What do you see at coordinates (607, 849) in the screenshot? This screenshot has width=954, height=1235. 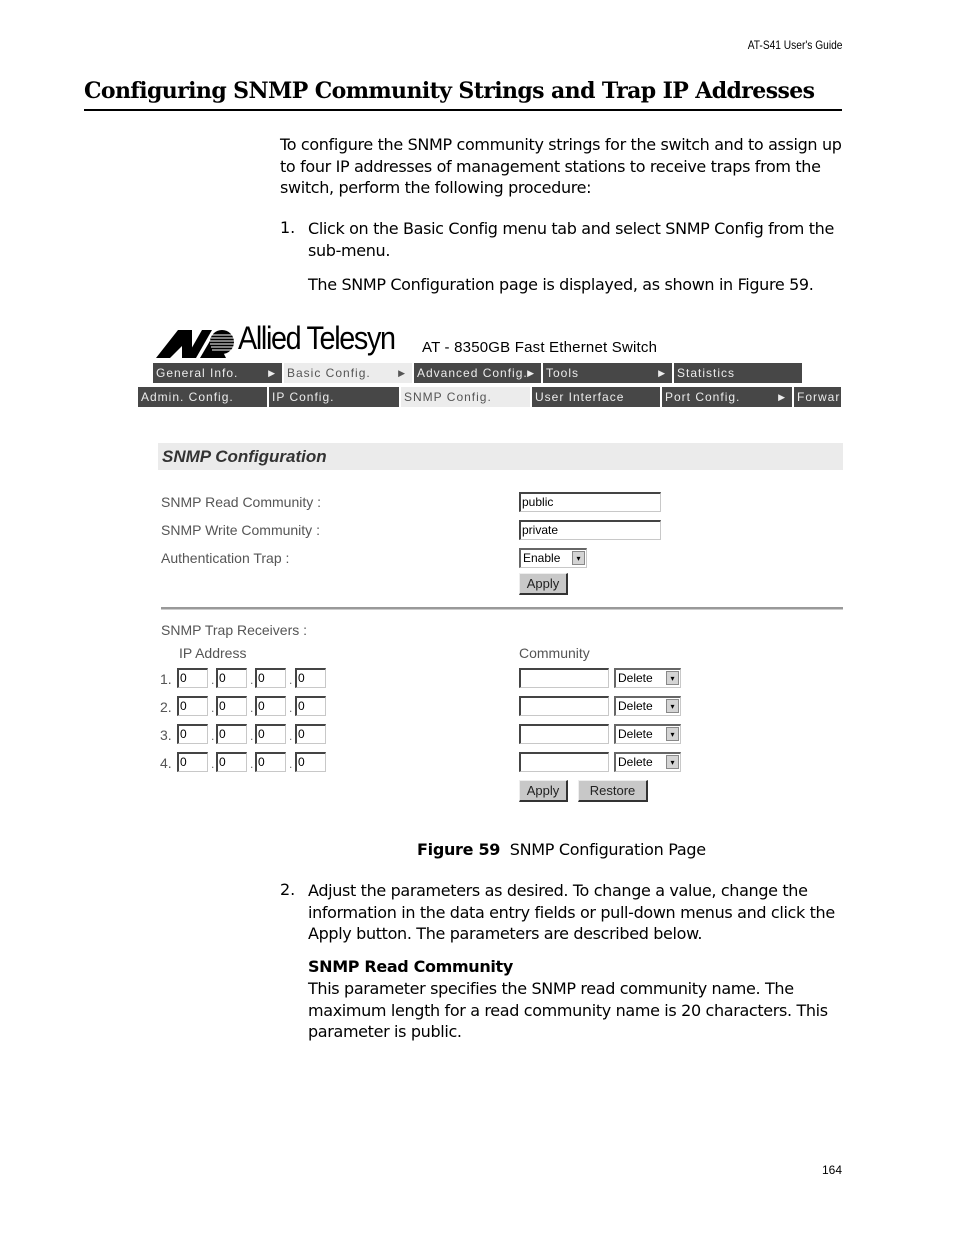 I see `figure-caption-text: SNMP Configuration Page` at bounding box center [607, 849].